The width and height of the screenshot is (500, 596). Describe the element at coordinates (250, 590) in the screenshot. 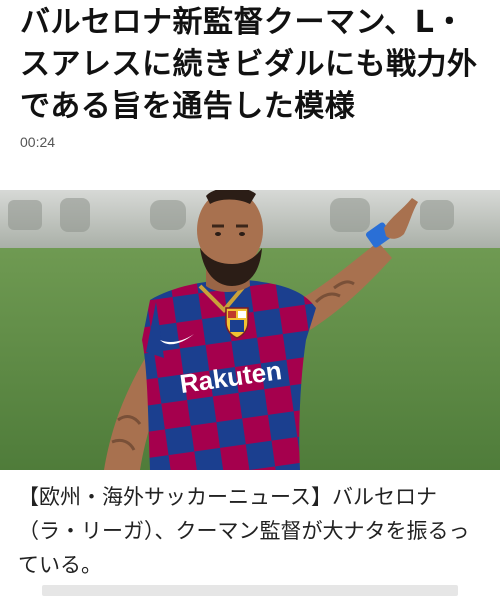

I see `next-content-block` at that location.